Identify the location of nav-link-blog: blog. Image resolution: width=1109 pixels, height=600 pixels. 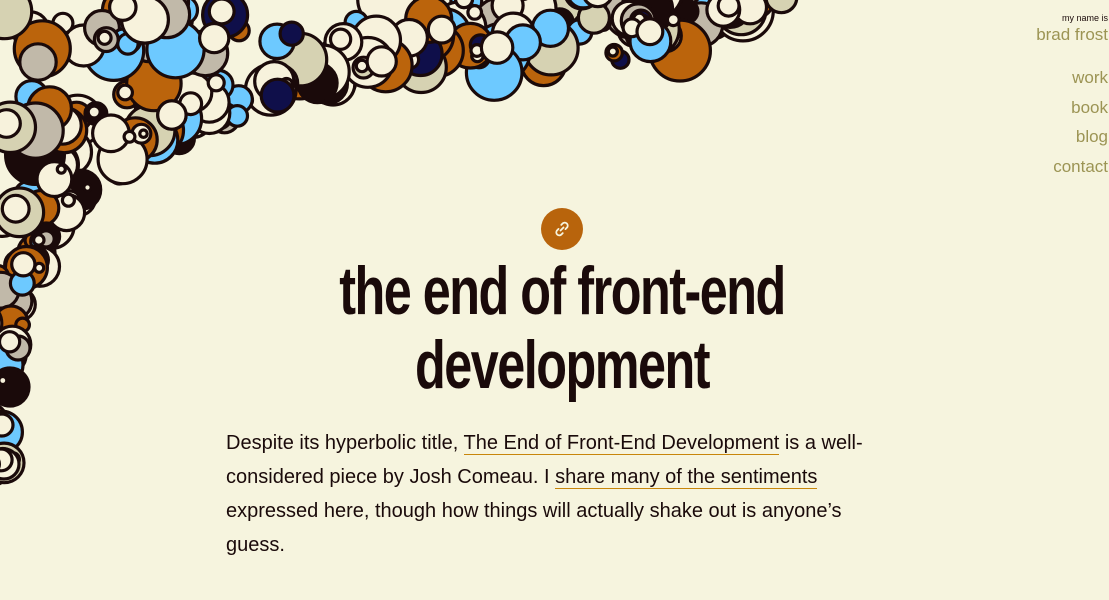
(1092, 136).